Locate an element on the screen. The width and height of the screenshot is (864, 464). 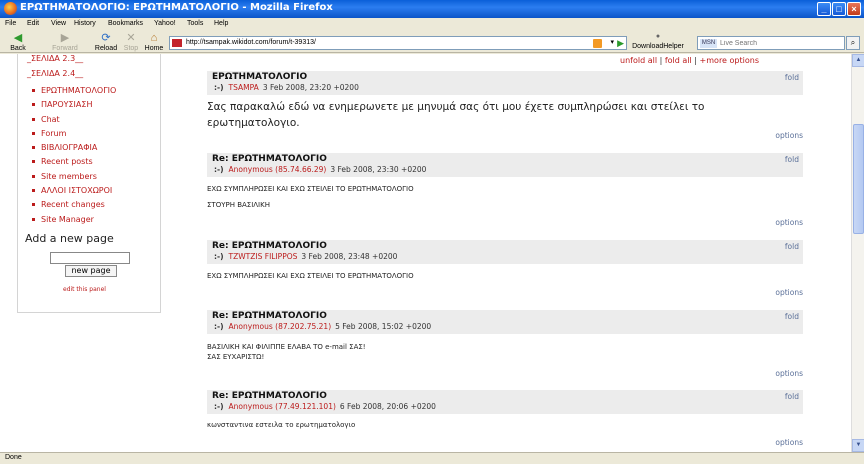
menu-file: File is located at coordinates (10, 23).